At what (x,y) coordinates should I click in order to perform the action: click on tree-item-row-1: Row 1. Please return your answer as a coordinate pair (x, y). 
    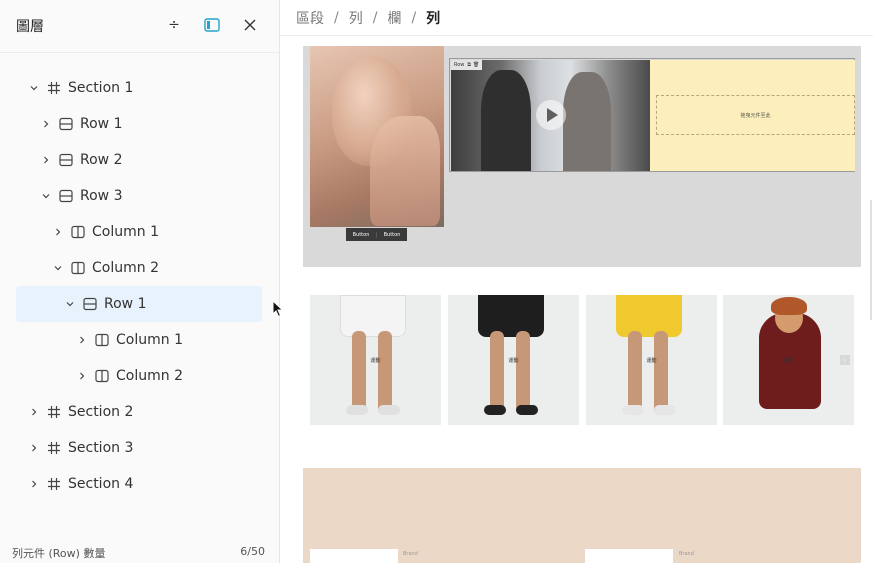
    Looking at the image, I should click on (81, 124).